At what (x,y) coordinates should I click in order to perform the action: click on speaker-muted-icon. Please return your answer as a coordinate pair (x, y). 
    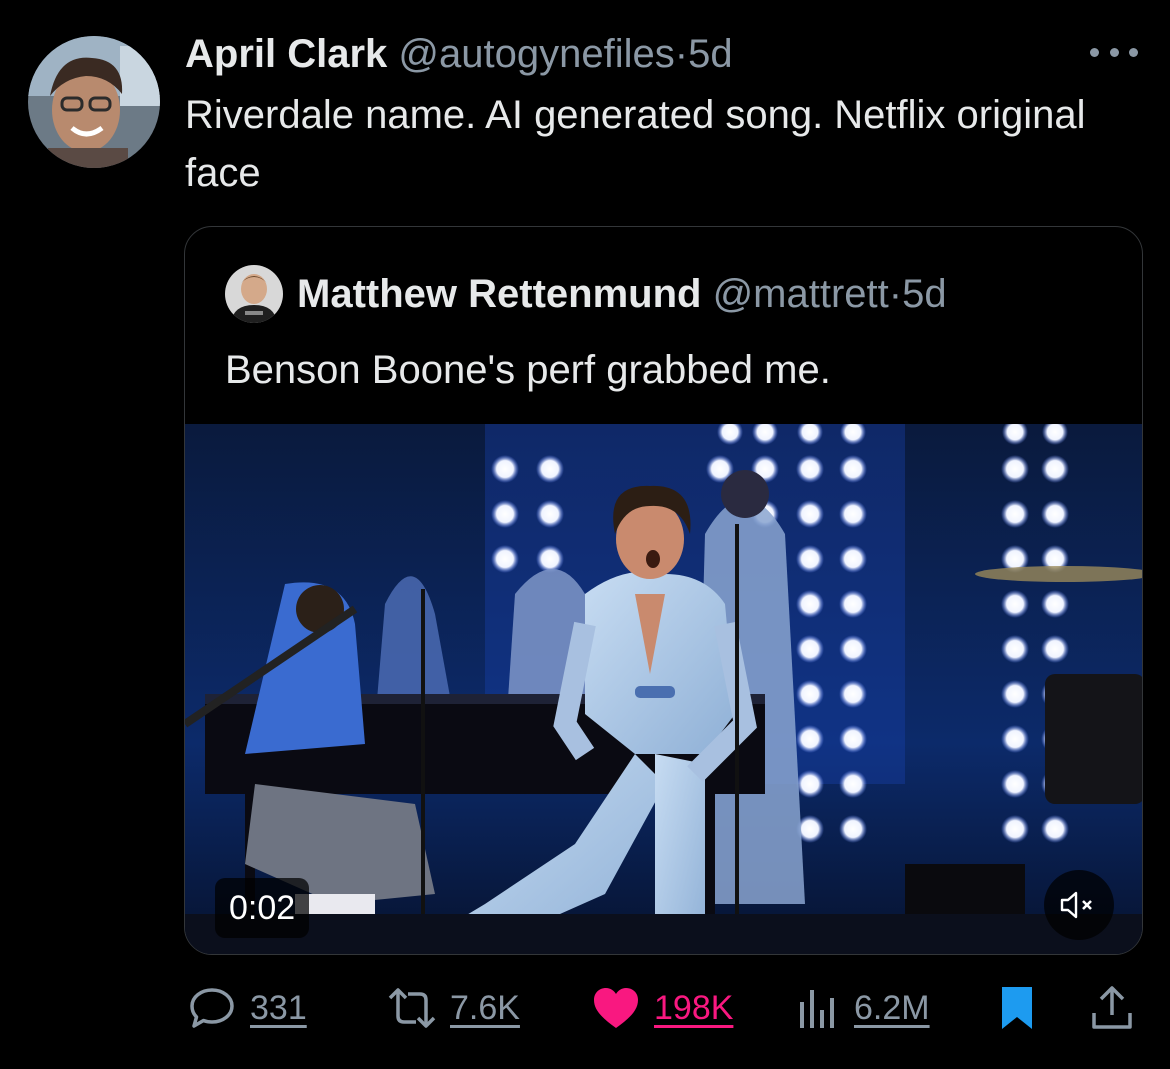
    Looking at the image, I should click on (1076, 905).